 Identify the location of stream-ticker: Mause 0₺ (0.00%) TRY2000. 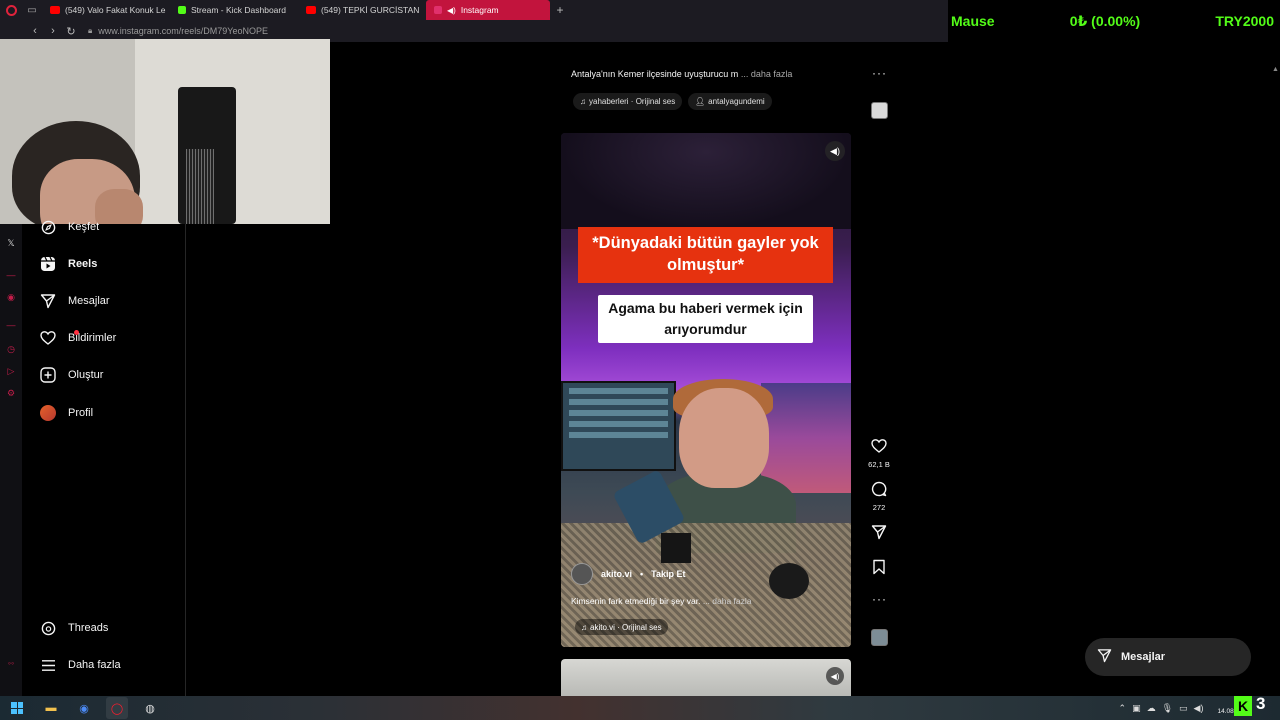
(1114, 21).